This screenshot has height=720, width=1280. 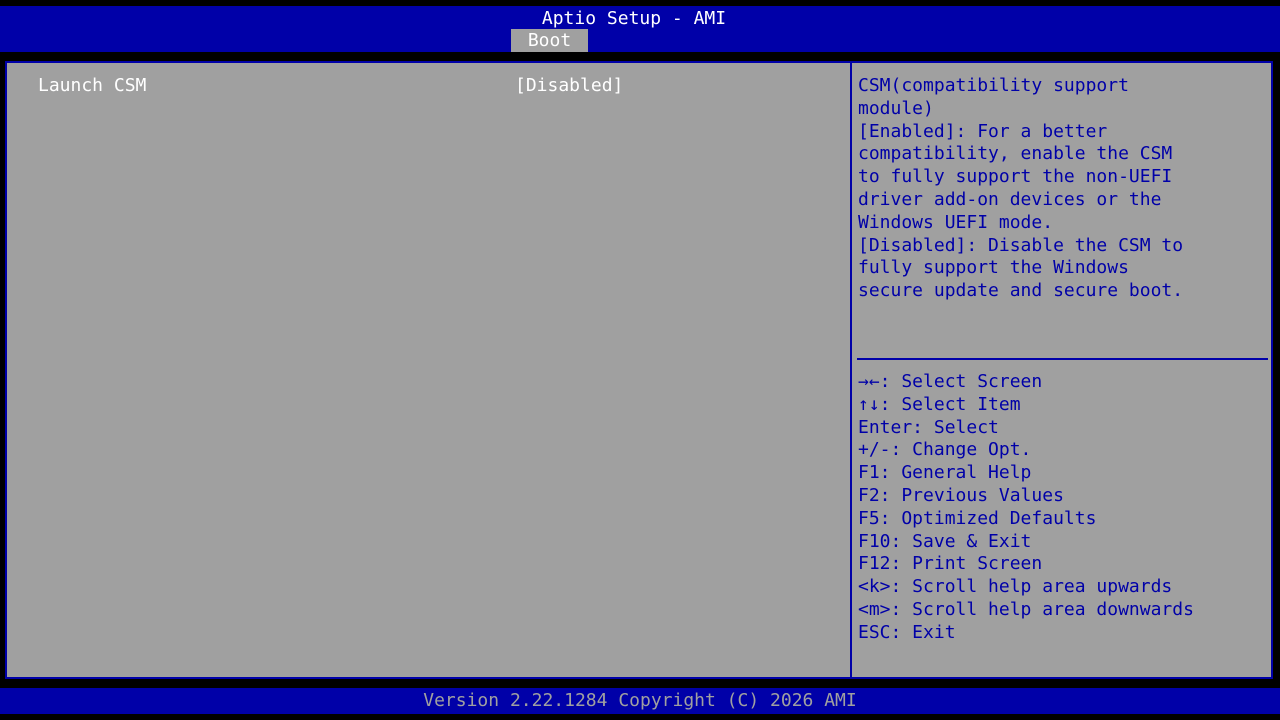 I want to click on bottom-border, so click(x=640, y=717).